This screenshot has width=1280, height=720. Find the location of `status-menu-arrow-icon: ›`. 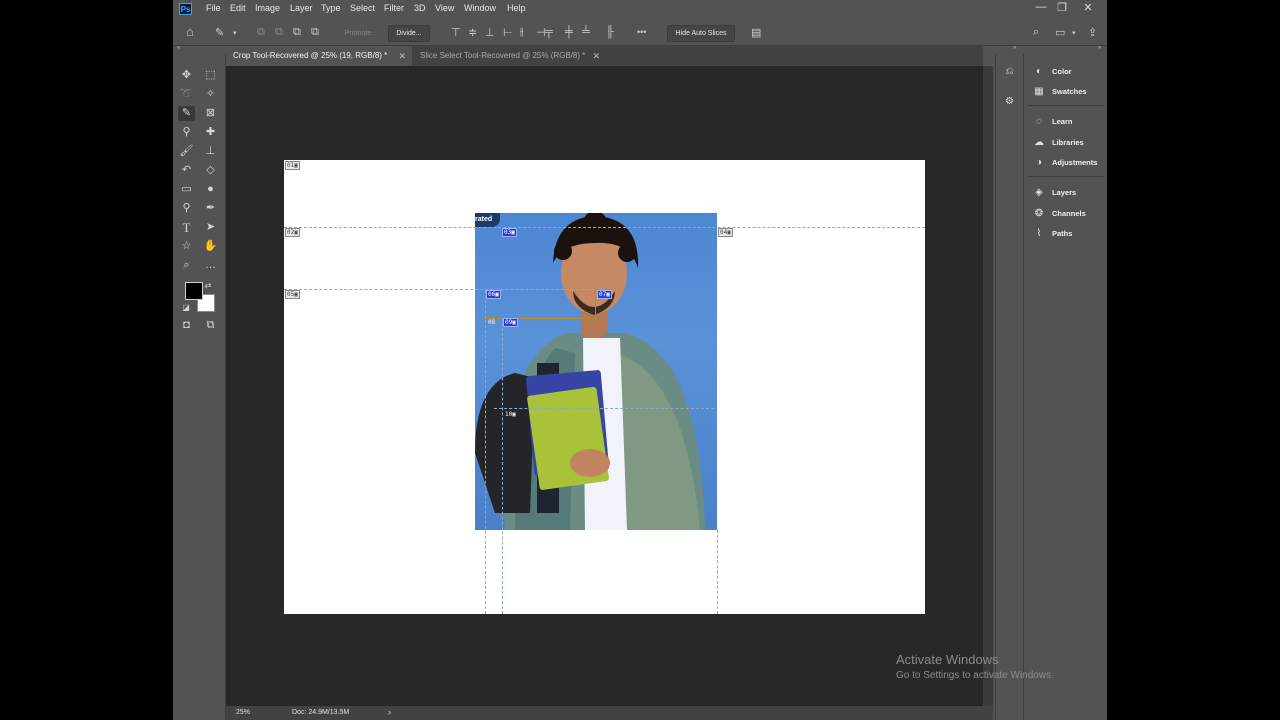

status-menu-arrow-icon: › is located at coordinates (389, 712).